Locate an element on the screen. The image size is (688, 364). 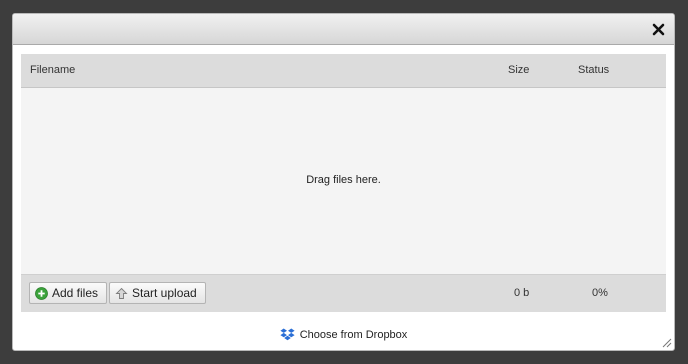
dialog-titlebar is located at coordinates (343, 29).